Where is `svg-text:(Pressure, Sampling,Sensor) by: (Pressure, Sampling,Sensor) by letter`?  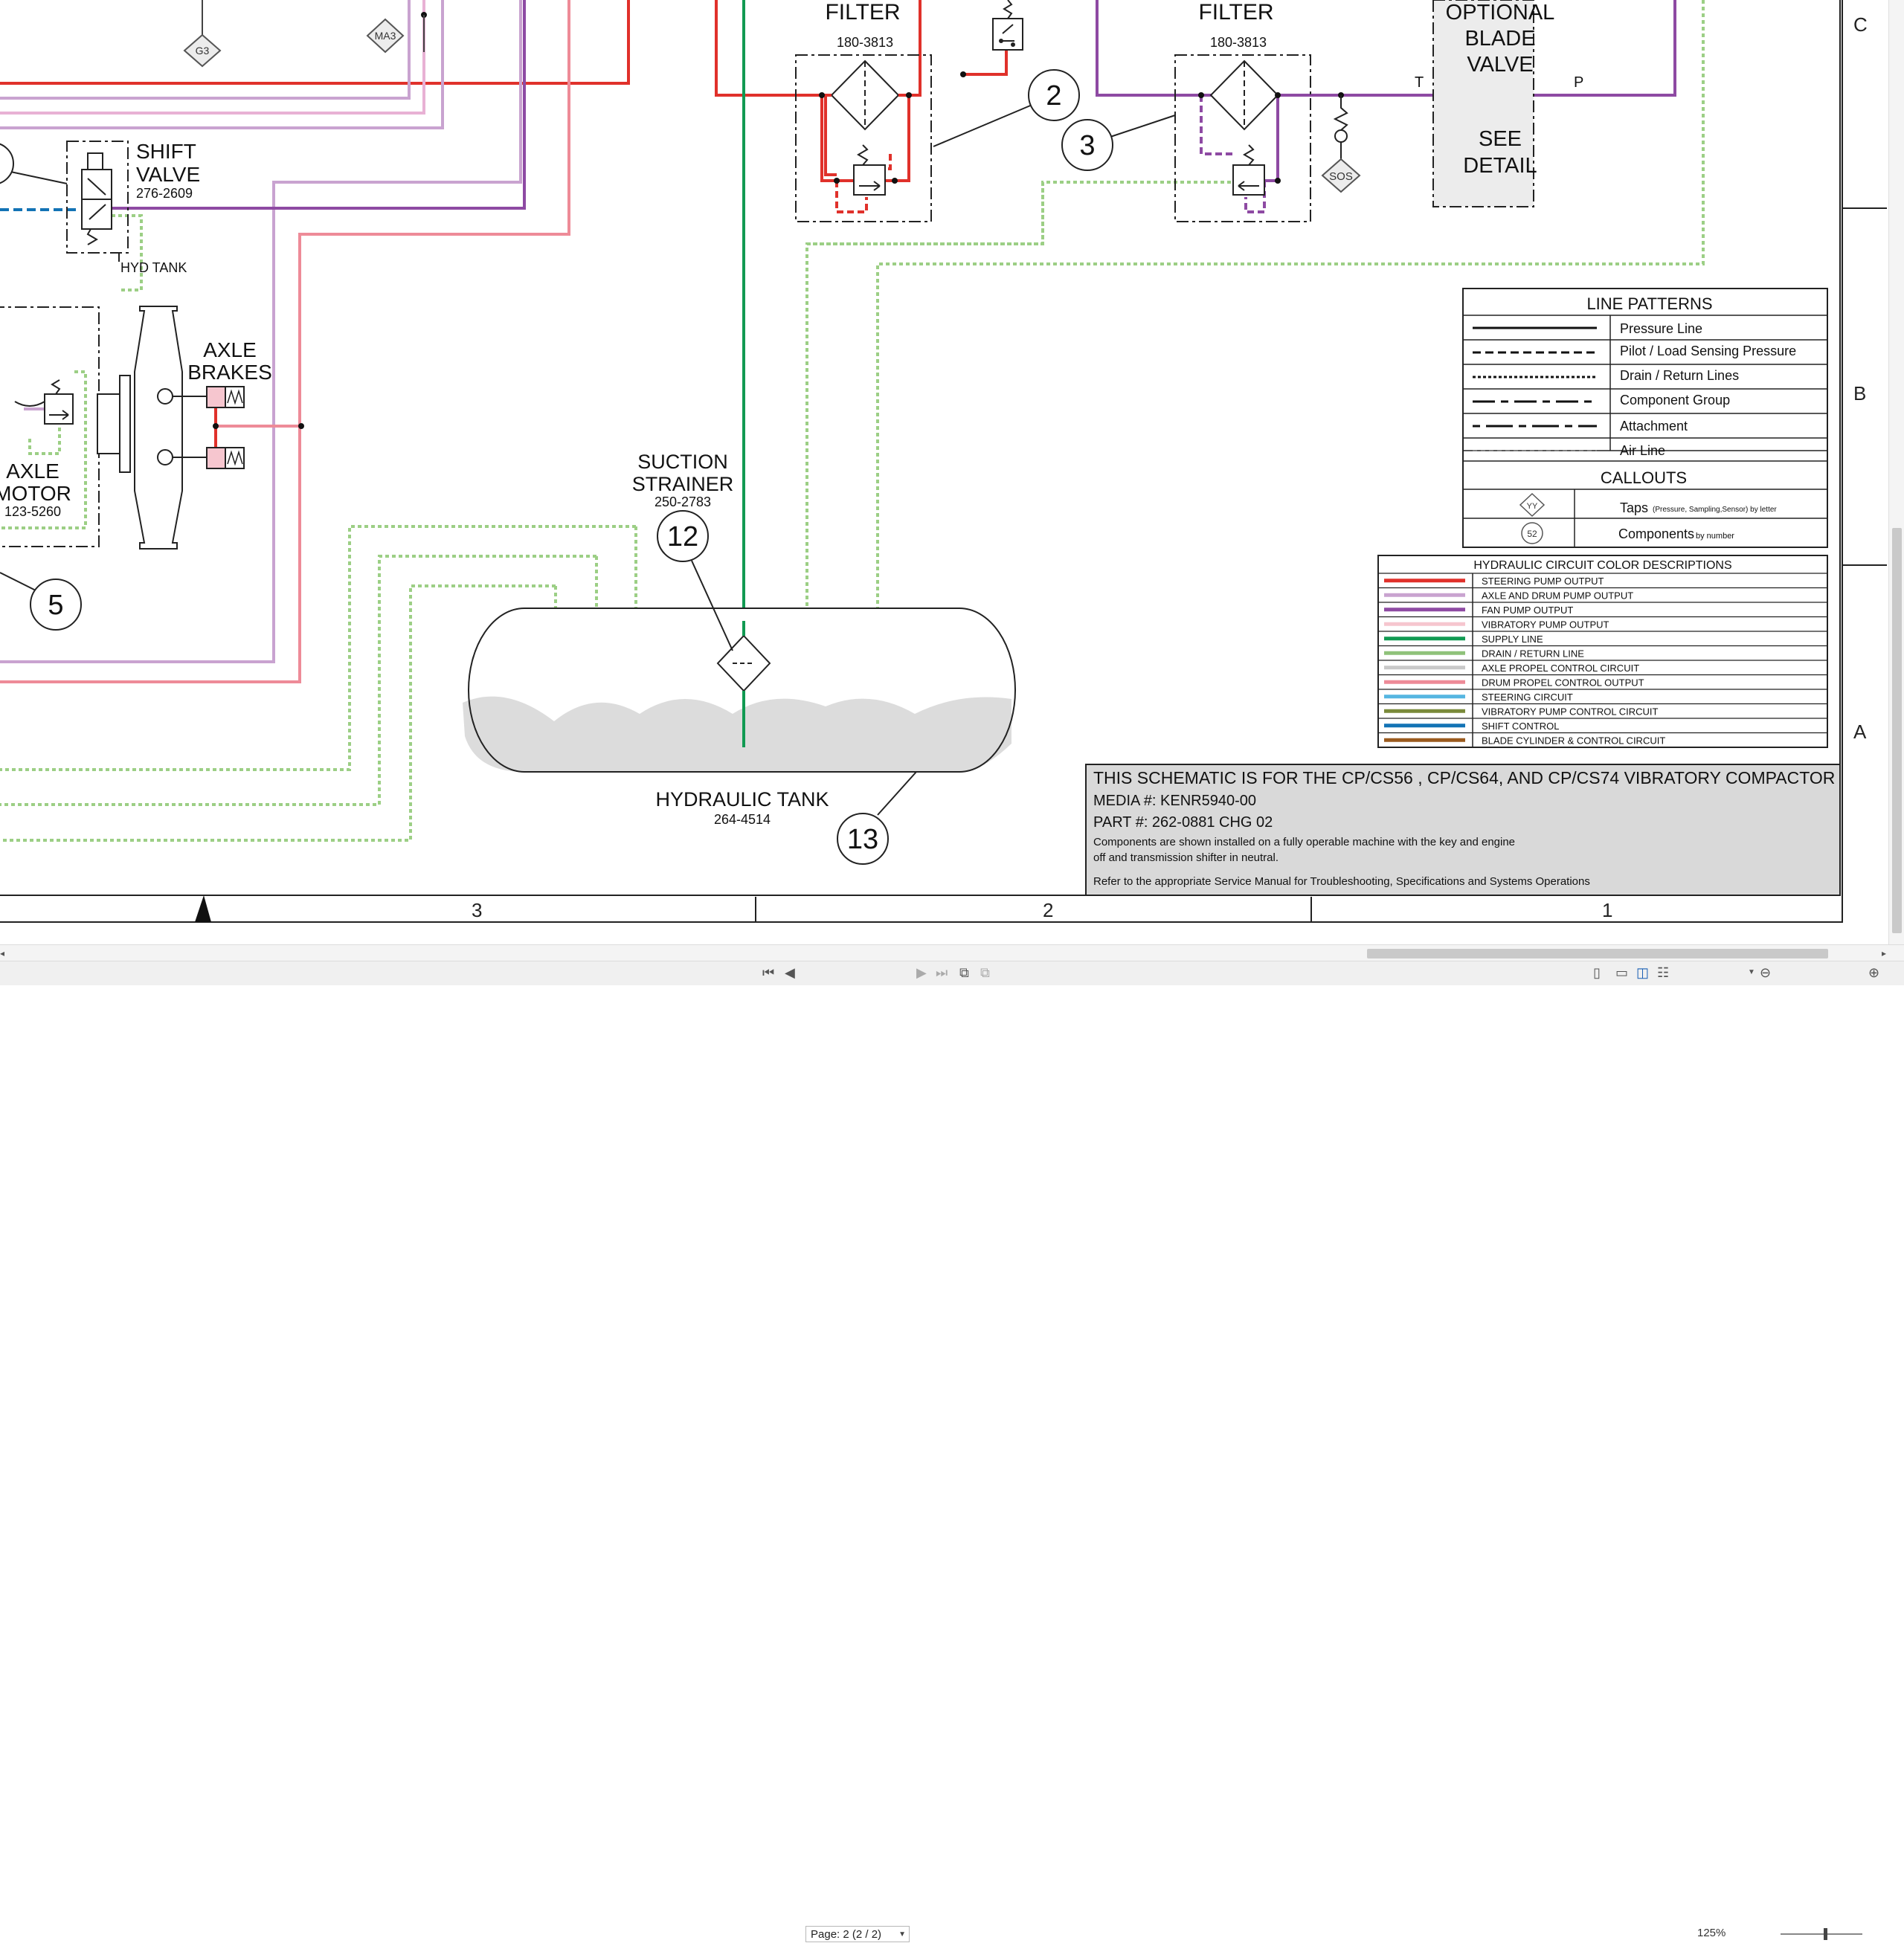 svg-text:(Pressure, Sampling,Sensor) by: (Pressure, Sampling,Sensor) by letter is located at coordinates (1715, 510).